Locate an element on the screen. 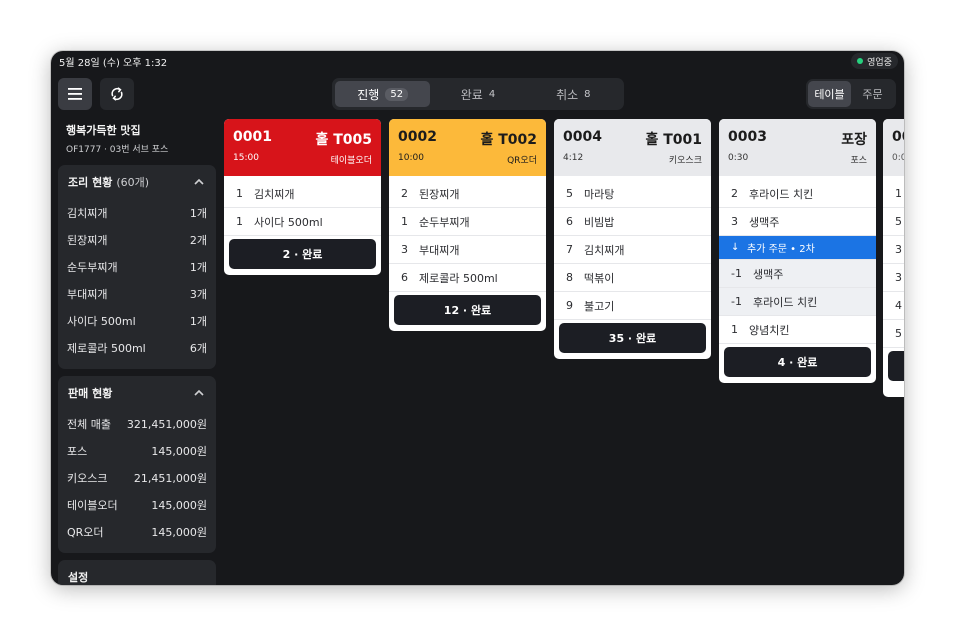 This screenshot has height=644, width=964. order-items: 1 김치찌개 1 사이다 500ml 2 · 완료 is located at coordinates (302, 222).